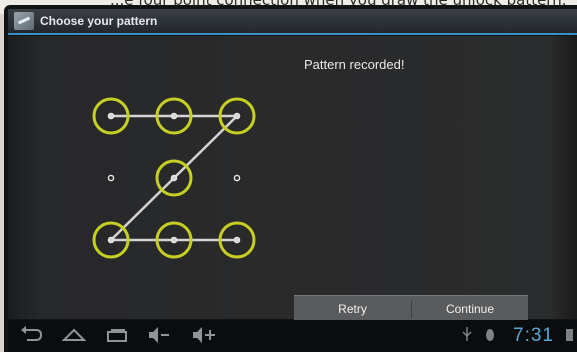 This screenshot has height=352, width=577. What do you see at coordinates (31, 335) in the screenshot?
I see `back-icon` at bounding box center [31, 335].